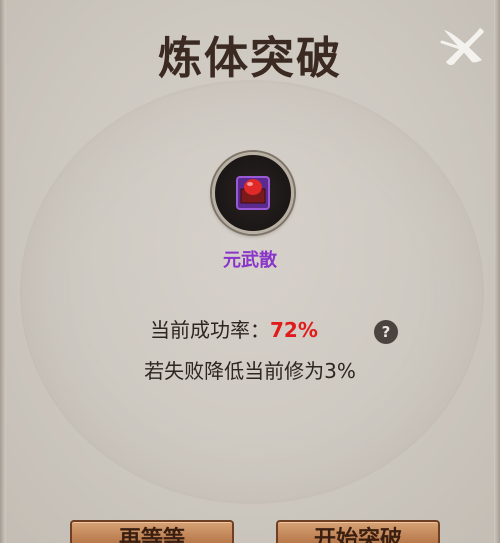 The height and width of the screenshot is (543, 500). What do you see at coordinates (294, 330) in the screenshot?
I see `success-rate-value: 72%` at bounding box center [294, 330].